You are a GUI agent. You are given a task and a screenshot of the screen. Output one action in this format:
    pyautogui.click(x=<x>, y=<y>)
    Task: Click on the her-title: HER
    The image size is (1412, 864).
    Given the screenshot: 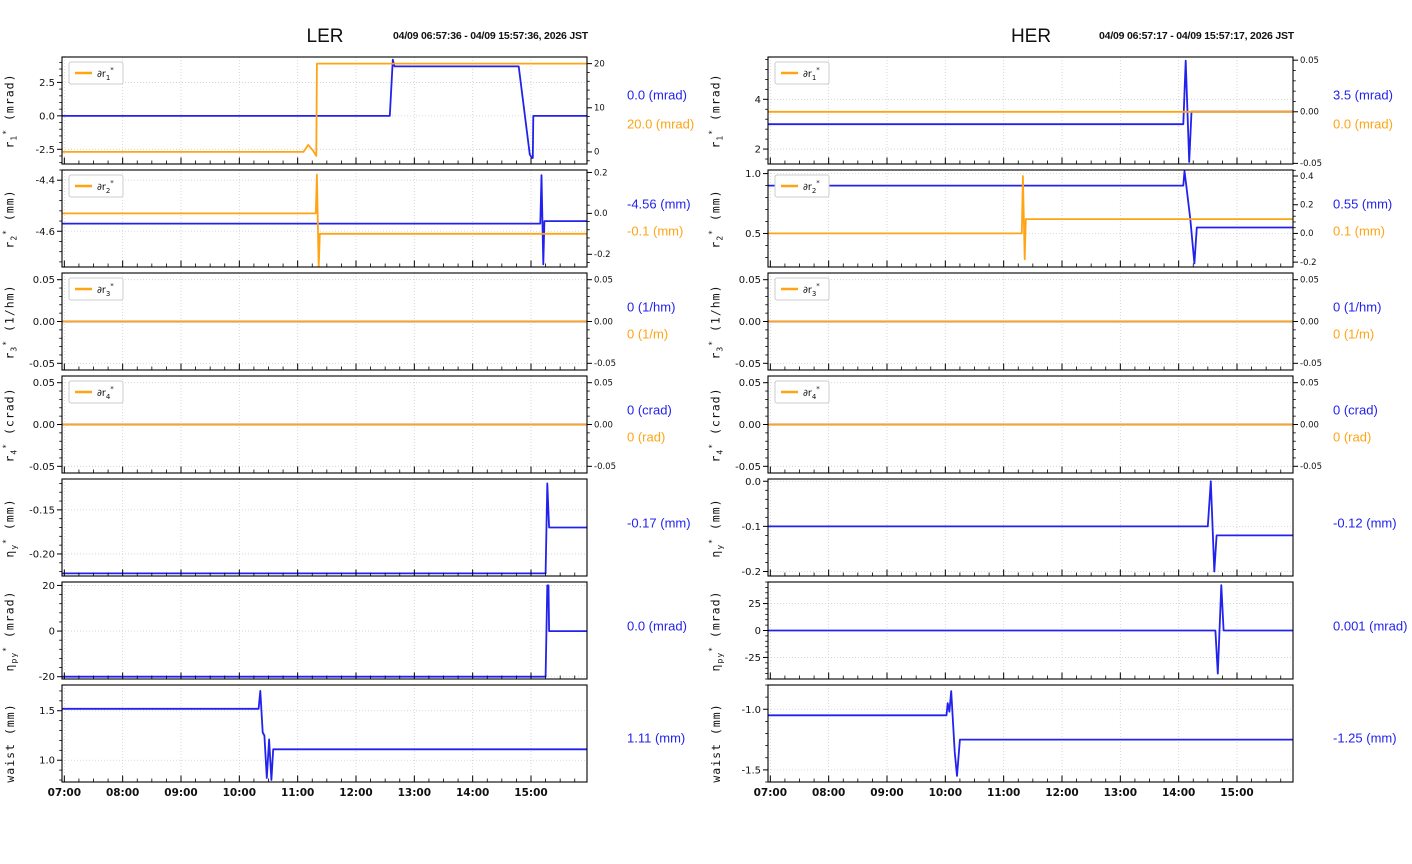 What is the action you would take?
    pyautogui.click(x=1031, y=36)
    